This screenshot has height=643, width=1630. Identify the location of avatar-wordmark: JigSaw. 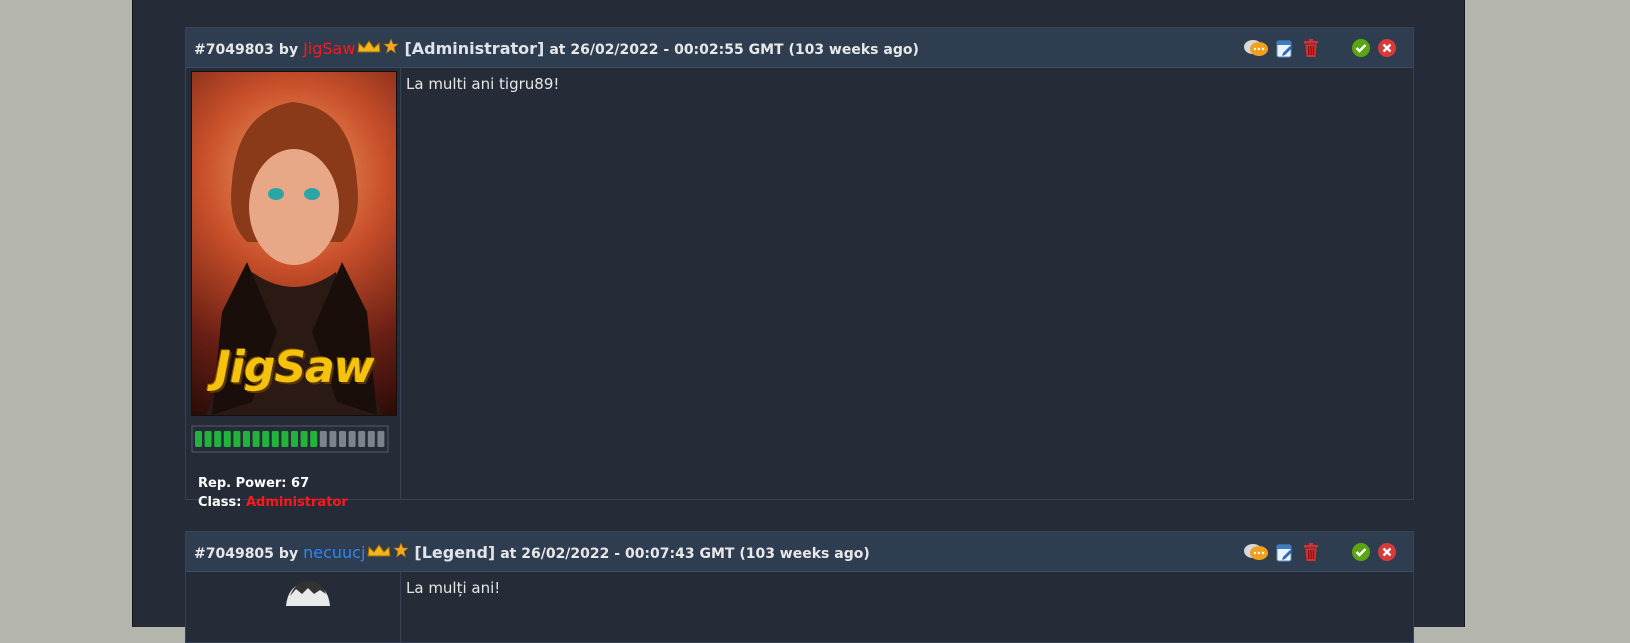
(294, 367).